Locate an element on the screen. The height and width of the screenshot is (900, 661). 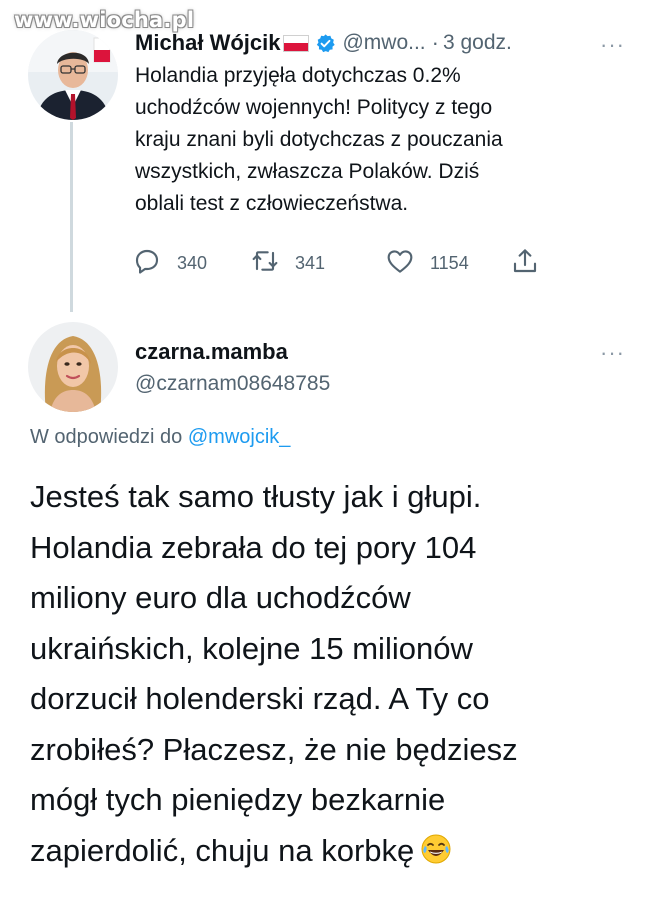
like-count: 1154 is located at coordinates (449, 263).